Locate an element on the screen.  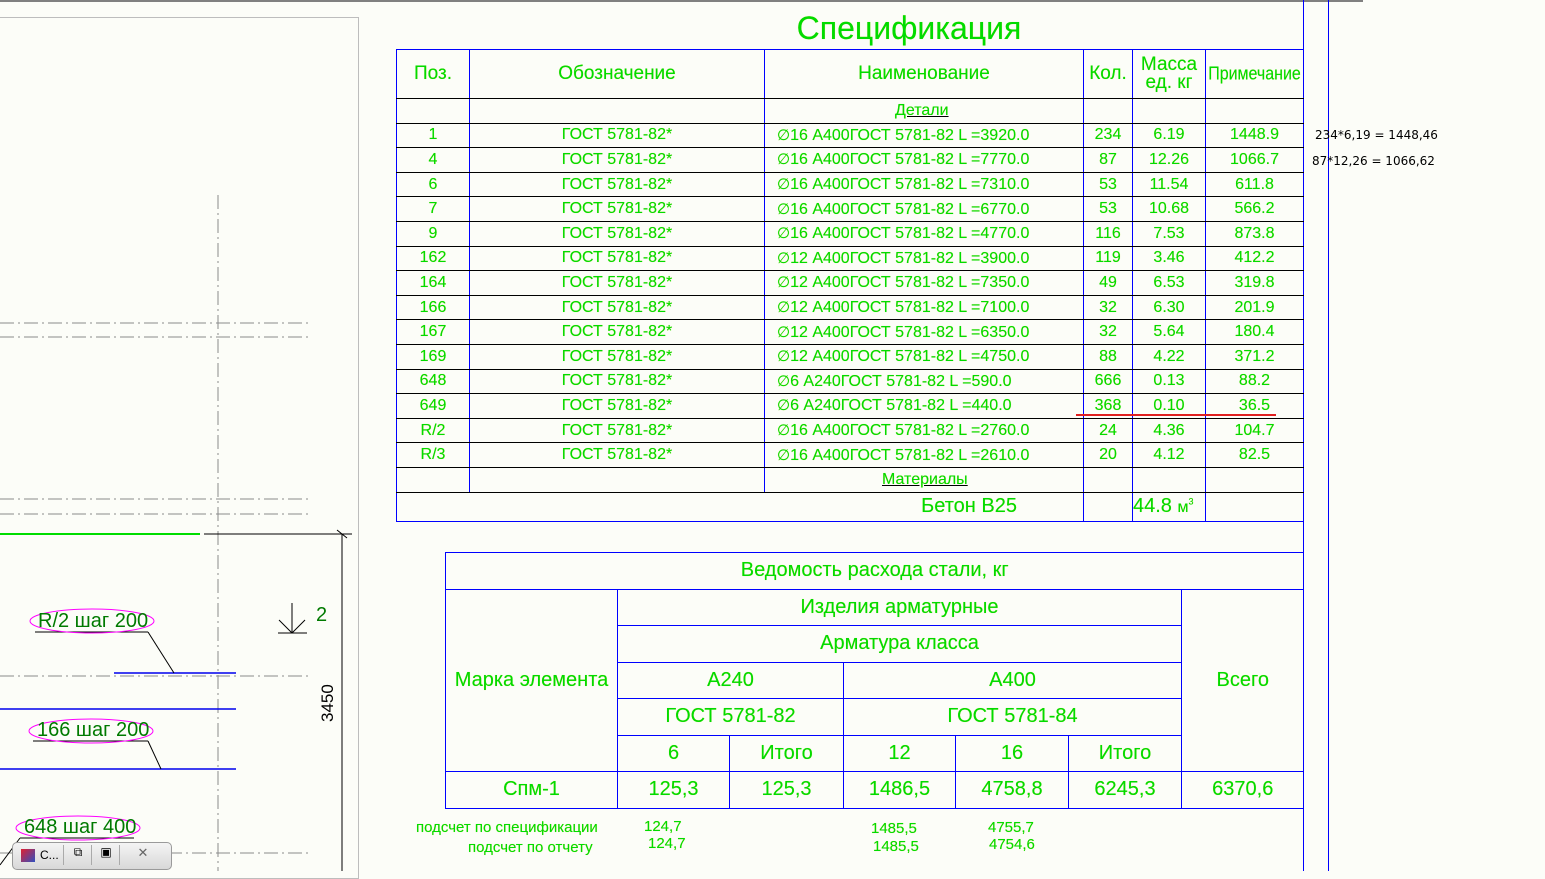
steel-title: Ведомость расхода стали, кг is located at coordinates (874, 571).